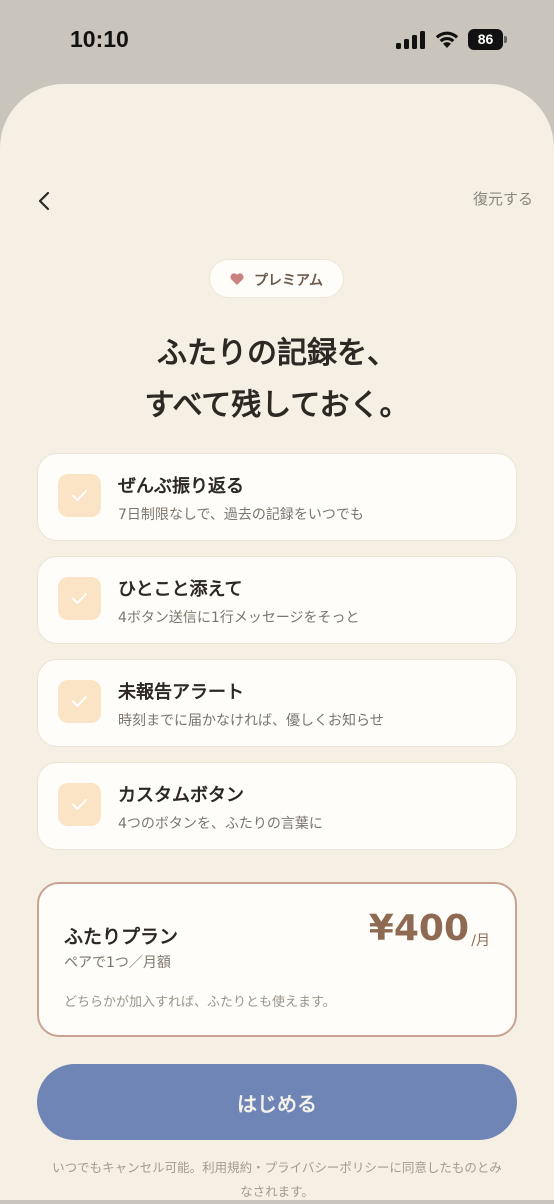  I want to click on terms-line-2: なされます。, so click(277, 1191).